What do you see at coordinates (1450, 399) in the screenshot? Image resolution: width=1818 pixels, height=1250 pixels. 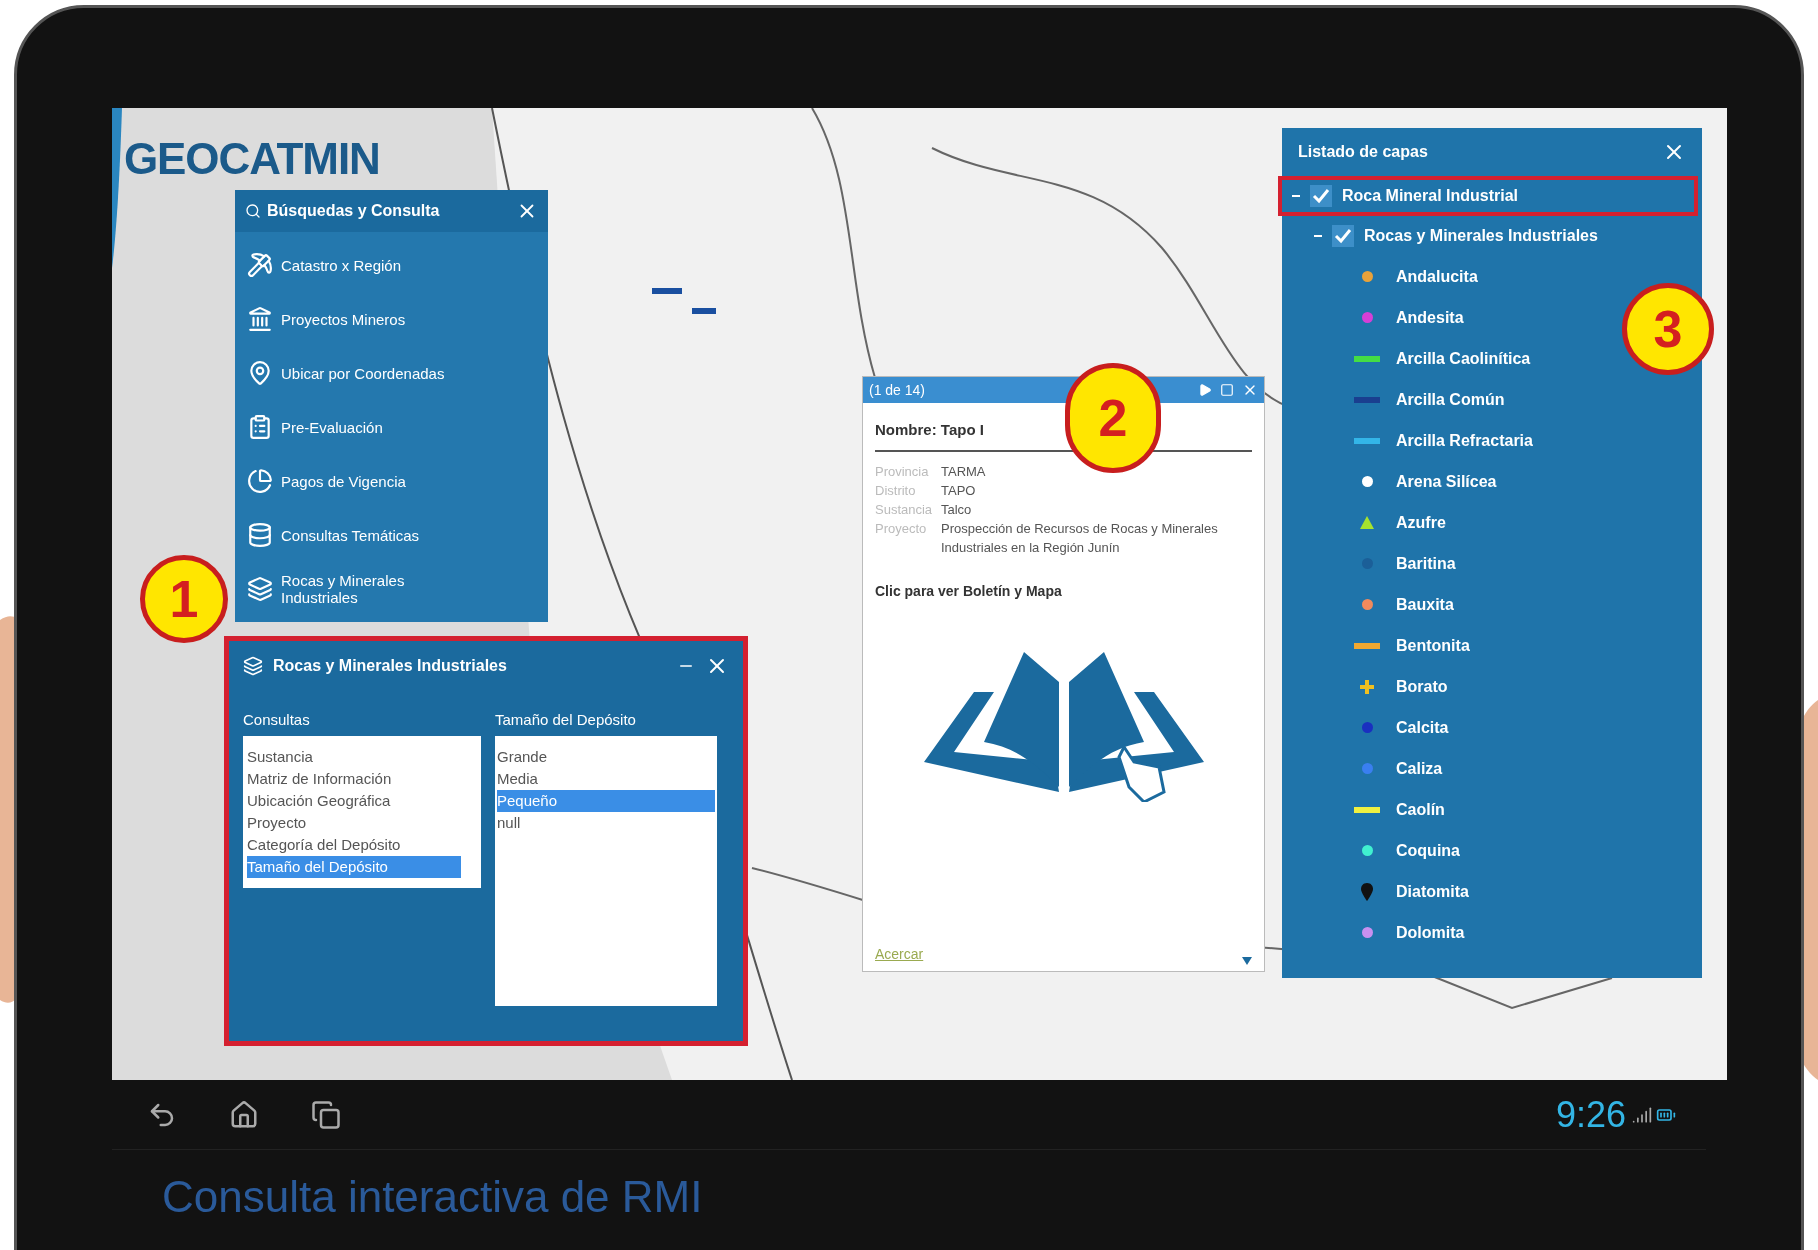 I see `layer-label: Arcilla Común` at bounding box center [1450, 399].